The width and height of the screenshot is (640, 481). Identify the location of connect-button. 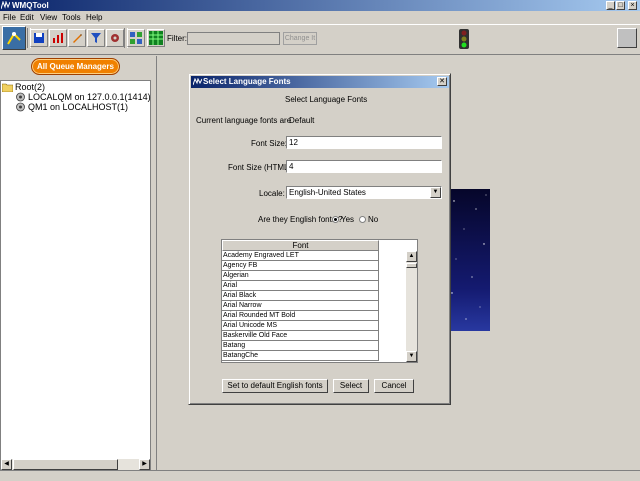
(14, 38).